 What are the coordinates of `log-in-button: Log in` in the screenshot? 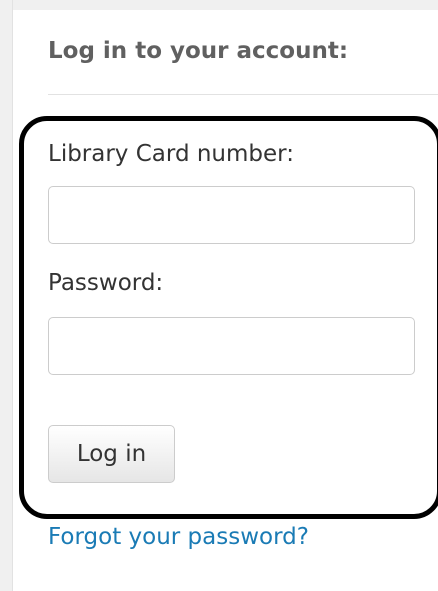 It's located at (111, 454).